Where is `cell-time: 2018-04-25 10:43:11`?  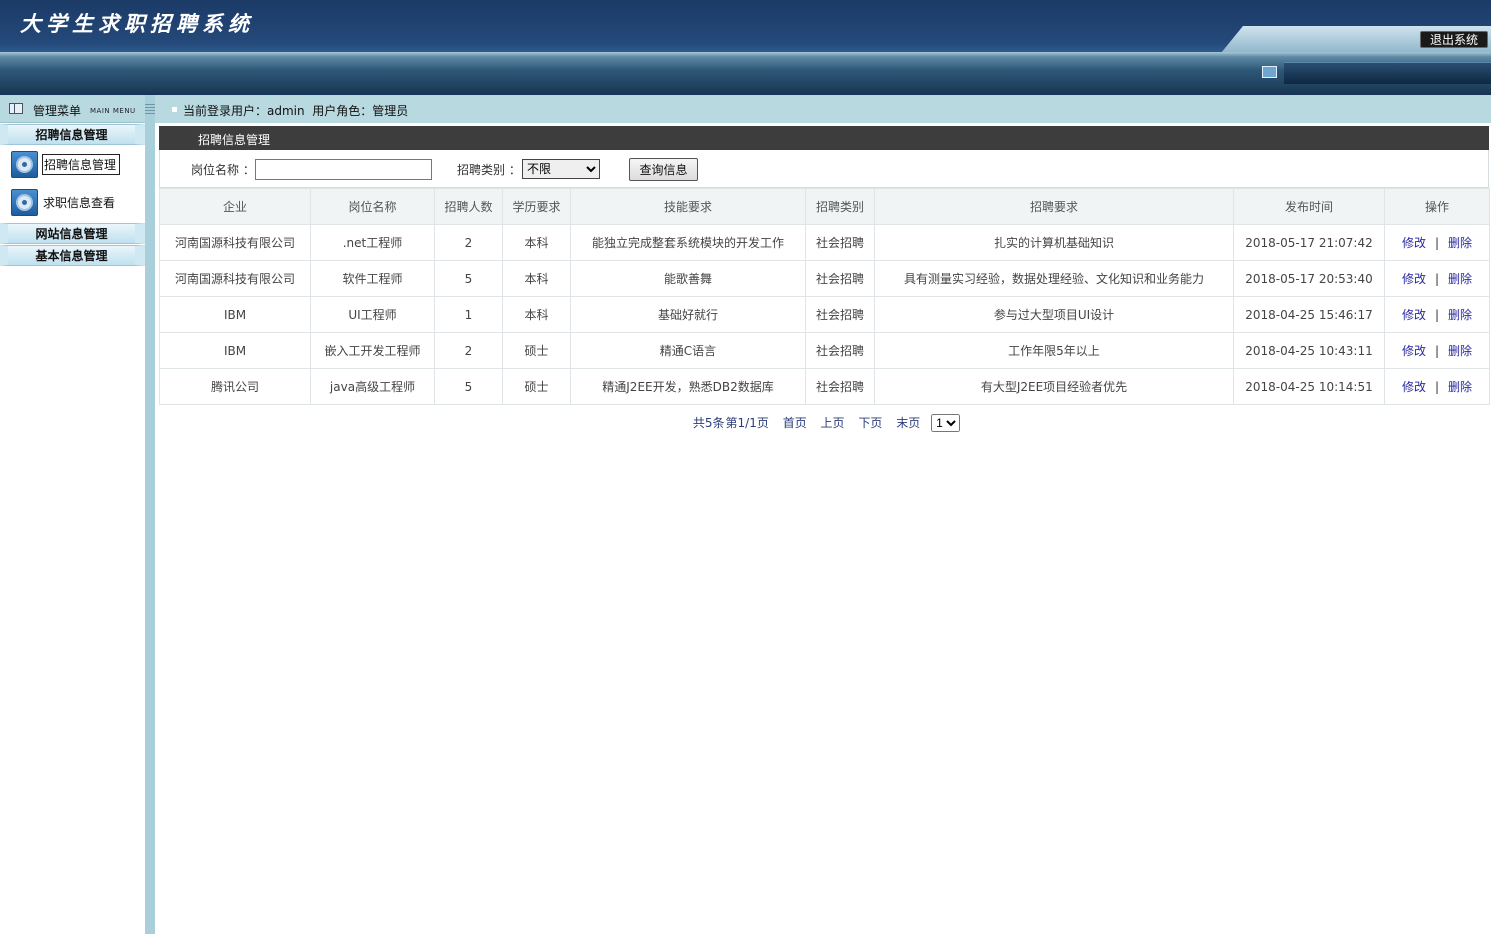 cell-time: 2018-04-25 10:43:11 is located at coordinates (1309, 350).